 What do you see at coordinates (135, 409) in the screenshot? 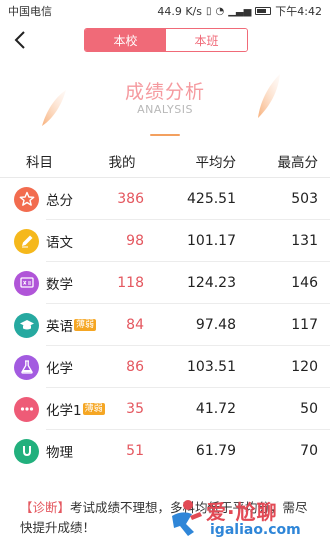
I see `my-score: 35` at bounding box center [135, 409].